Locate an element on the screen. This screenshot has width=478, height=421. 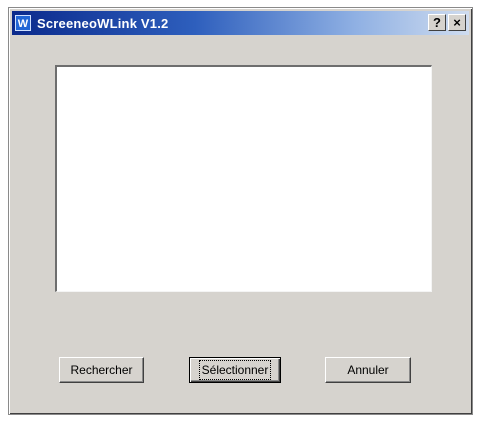
selectionner-button: Sélectionner is located at coordinates (235, 370).